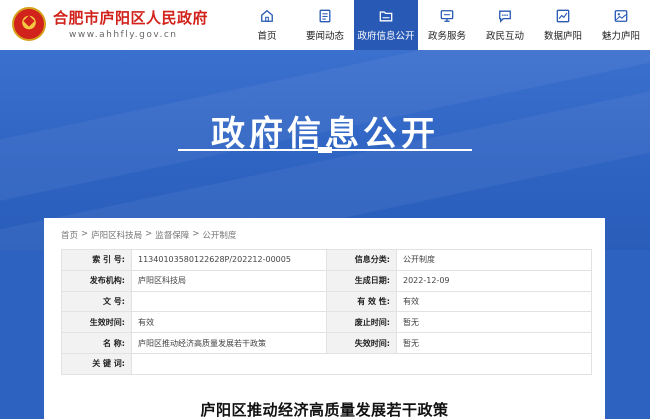  What do you see at coordinates (325, 150) in the screenshot?
I see `banner-underline` at bounding box center [325, 150].